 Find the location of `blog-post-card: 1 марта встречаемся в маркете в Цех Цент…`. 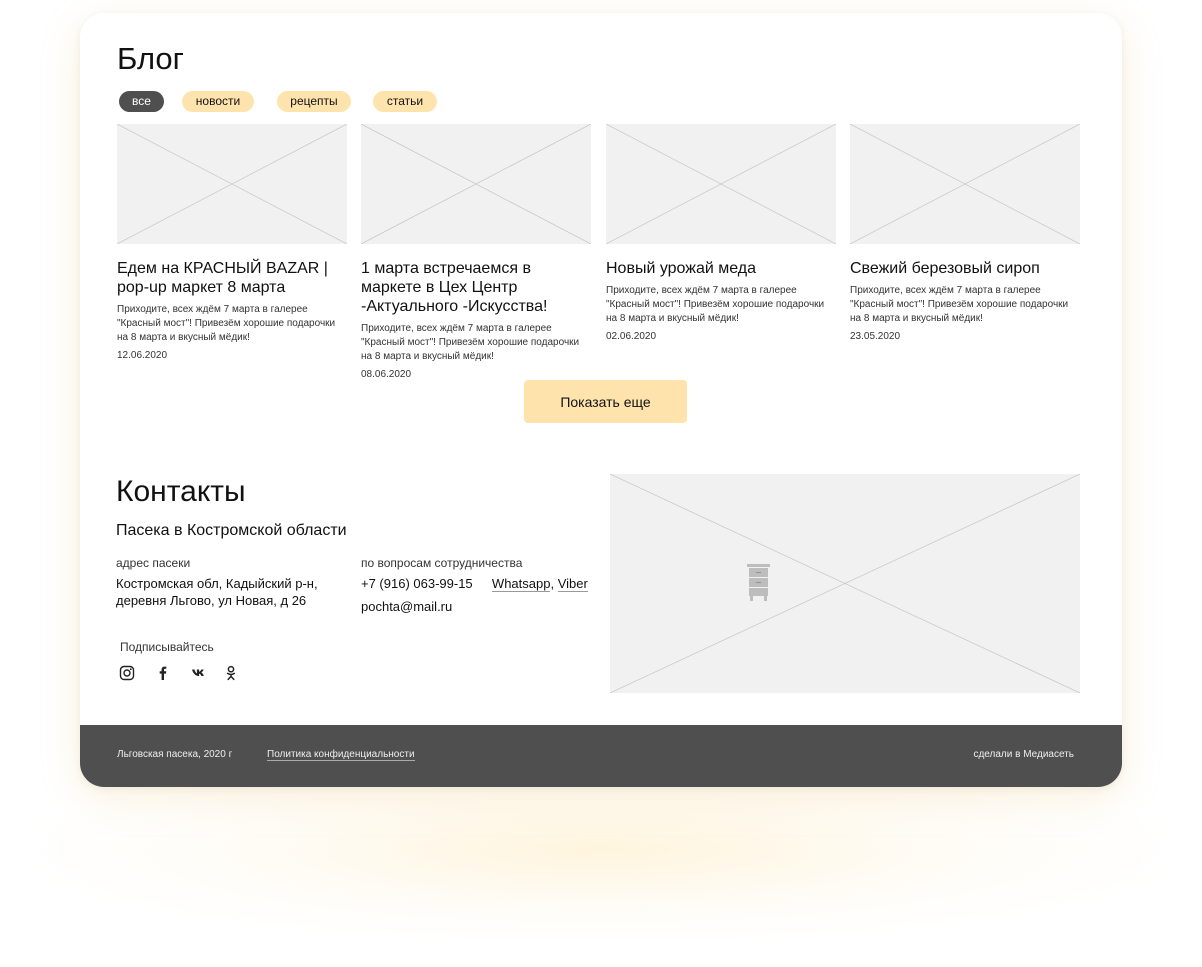

blog-post-card: 1 марта встречаемся в маркете в Цех Цент… is located at coordinates (476, 252).